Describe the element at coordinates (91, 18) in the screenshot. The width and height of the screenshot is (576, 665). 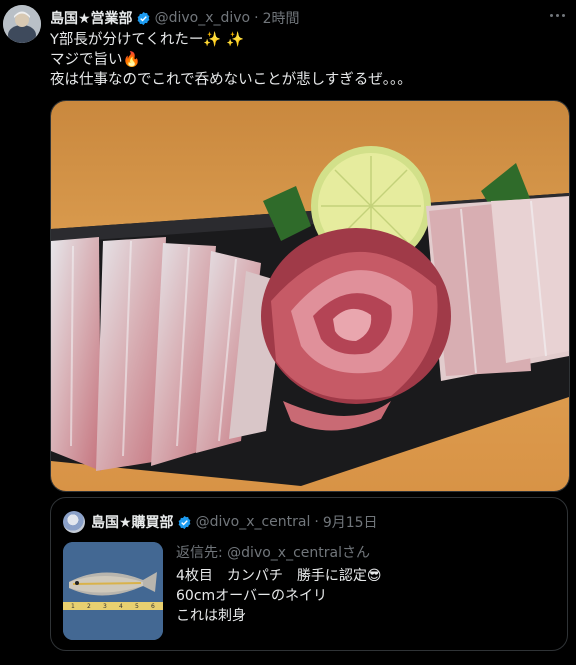
I see `author-name: 島国★営業部` at that location.